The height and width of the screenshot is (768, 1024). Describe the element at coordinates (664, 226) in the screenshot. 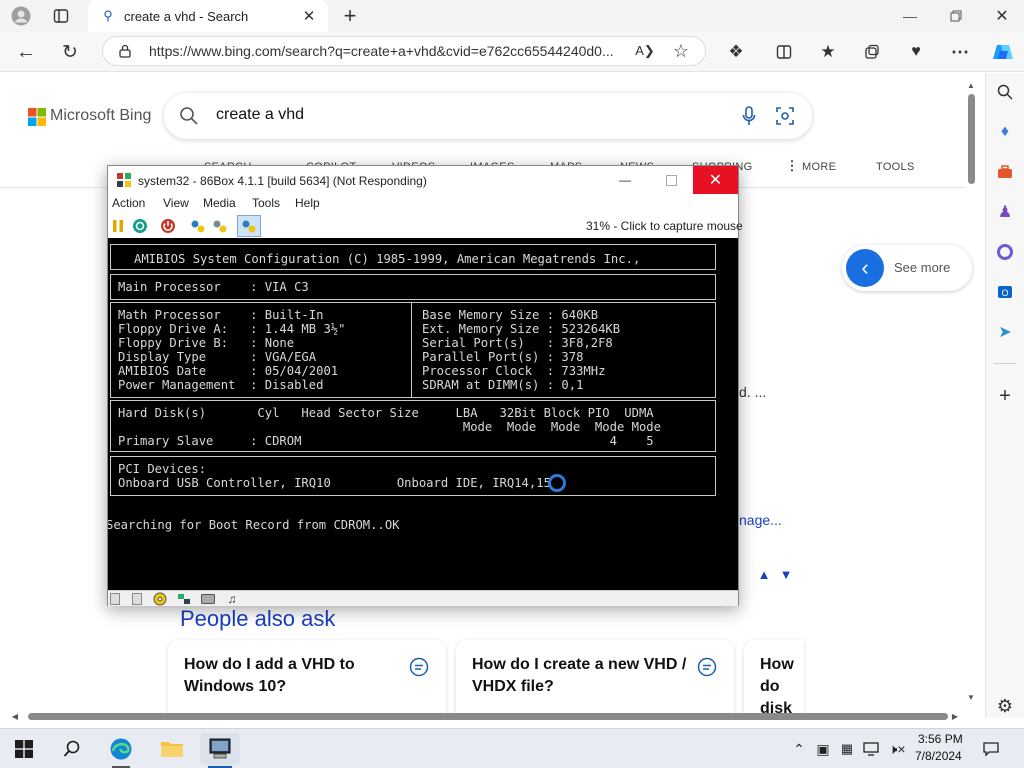

I see `capture-status-text: 31% - Click to capture mouse` at that location.